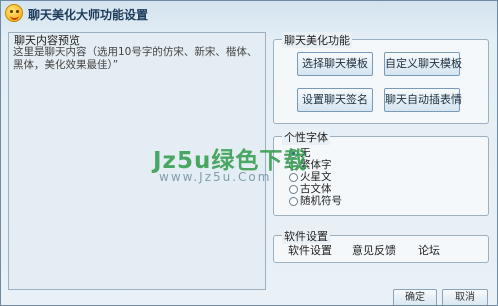  What do you see at coordinates (310, 189) in the screenshot?
I see `font-option-ancient: 古文体` at bounding box center [310, 189].